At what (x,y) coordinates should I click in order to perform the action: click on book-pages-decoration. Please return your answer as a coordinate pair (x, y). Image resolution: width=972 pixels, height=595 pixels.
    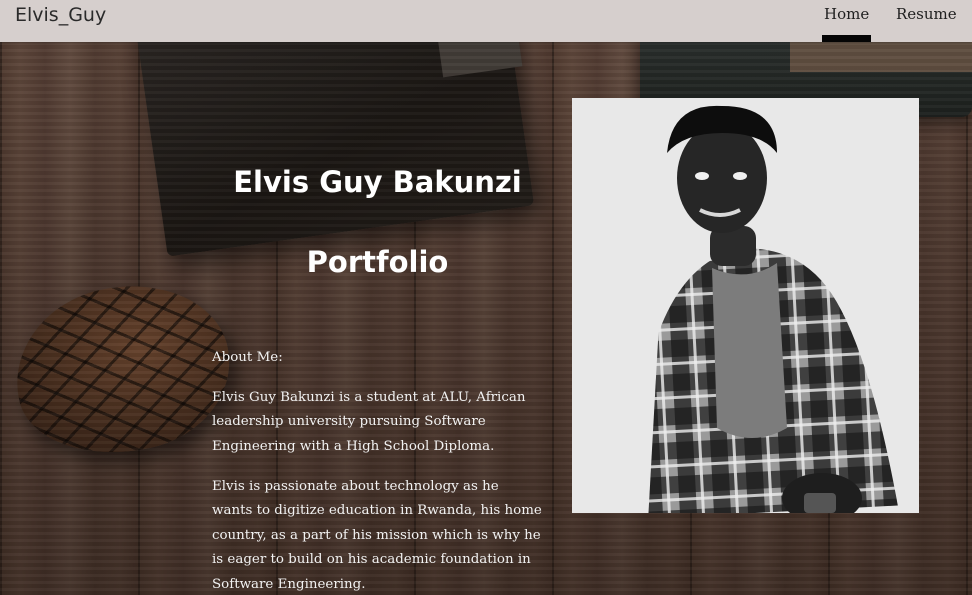
    Looking at the image, I should click on (480, 60).